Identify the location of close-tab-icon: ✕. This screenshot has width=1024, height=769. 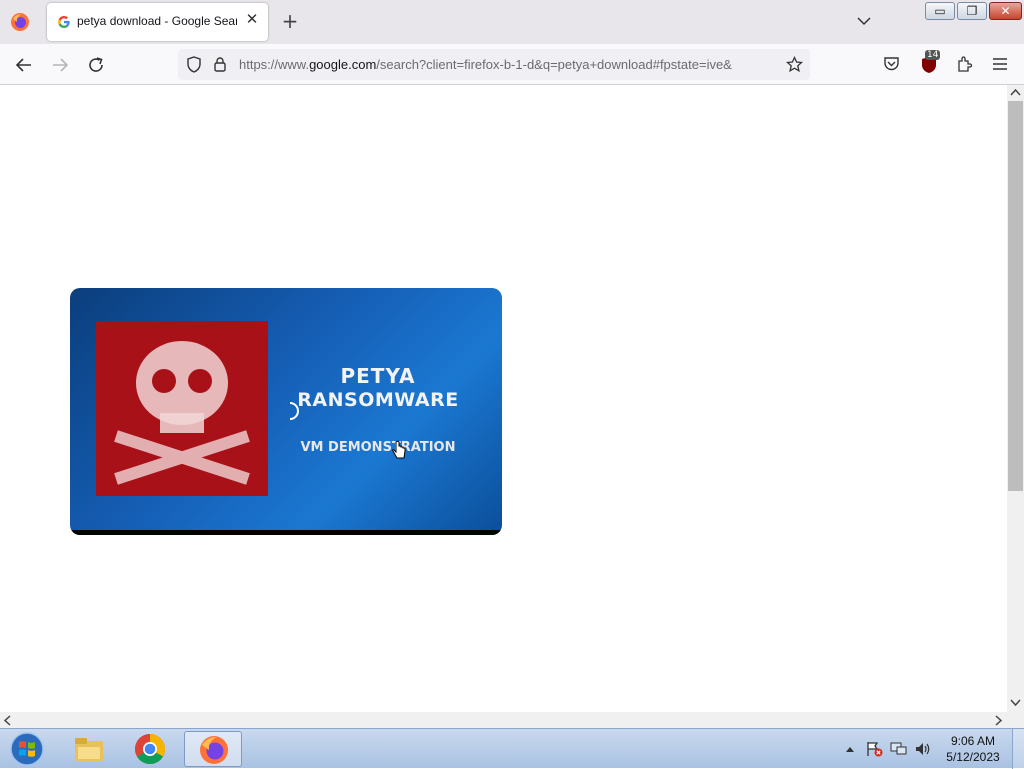
(252, 19).